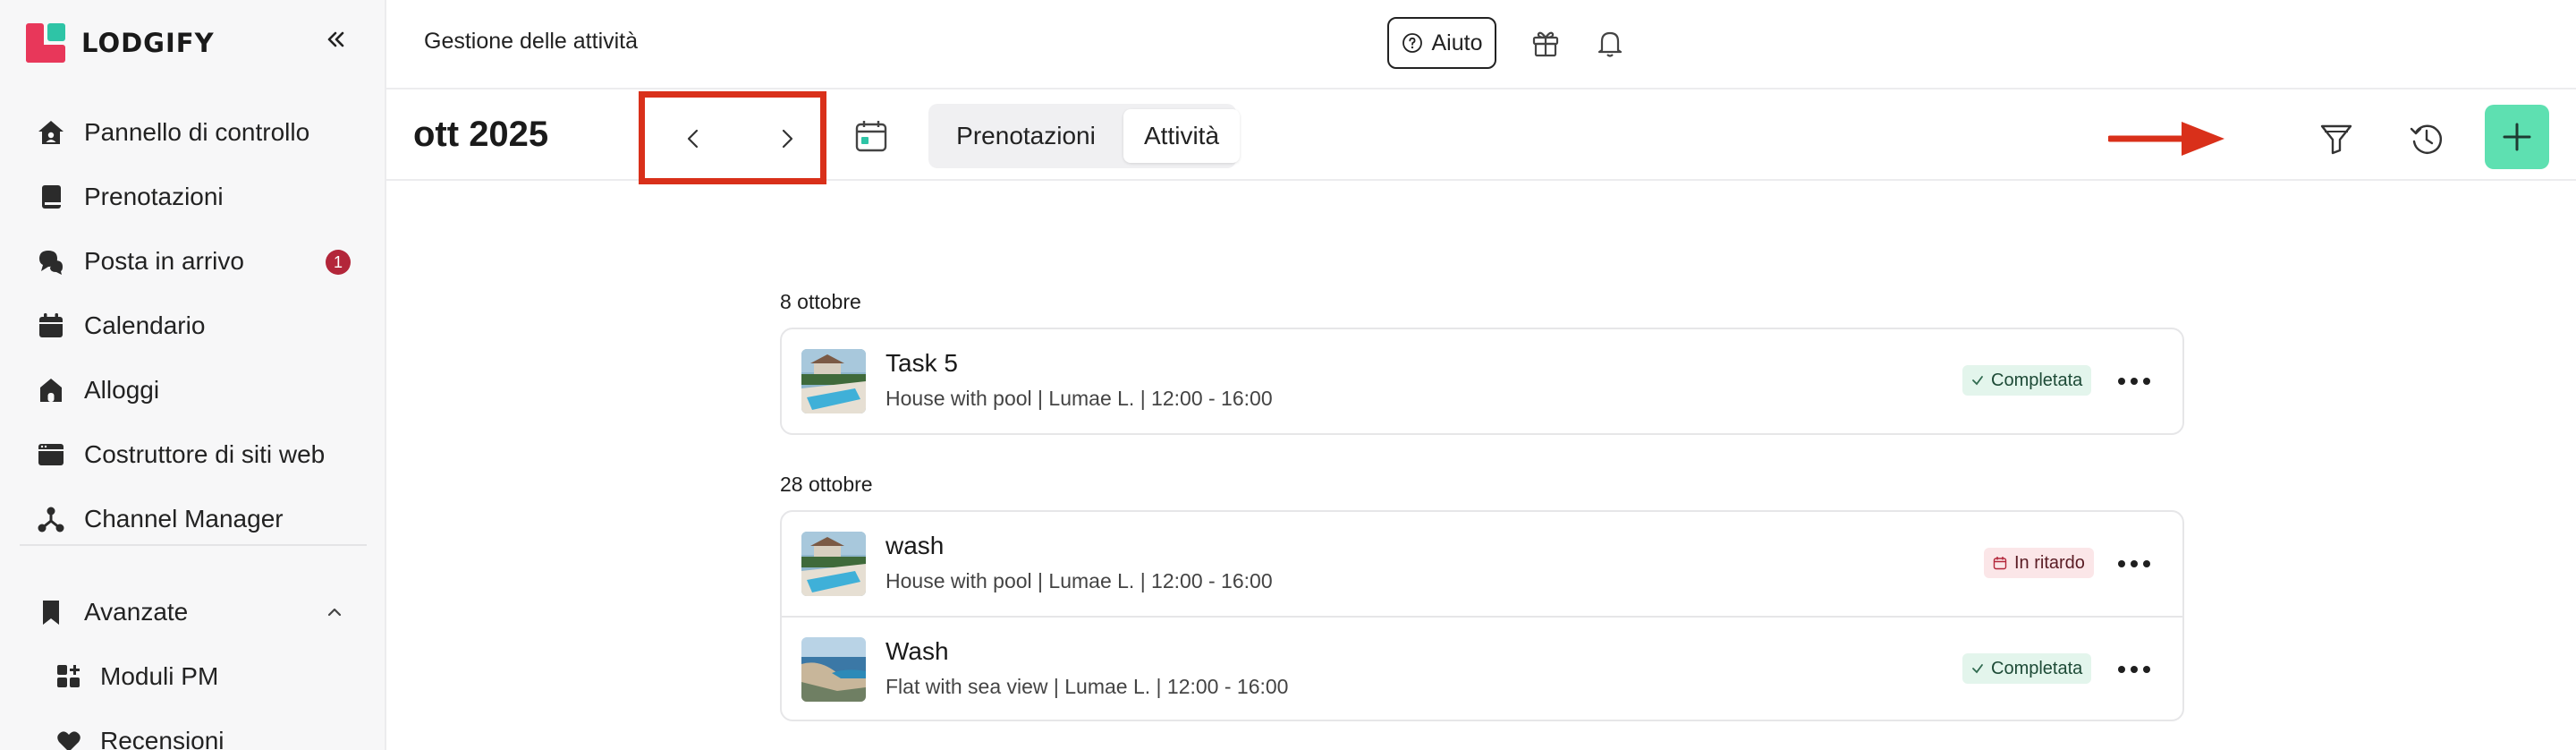  Describe the element at coordinates (148, 43) in the screenshot. I see `brand-name: LODGIFY` at that location.